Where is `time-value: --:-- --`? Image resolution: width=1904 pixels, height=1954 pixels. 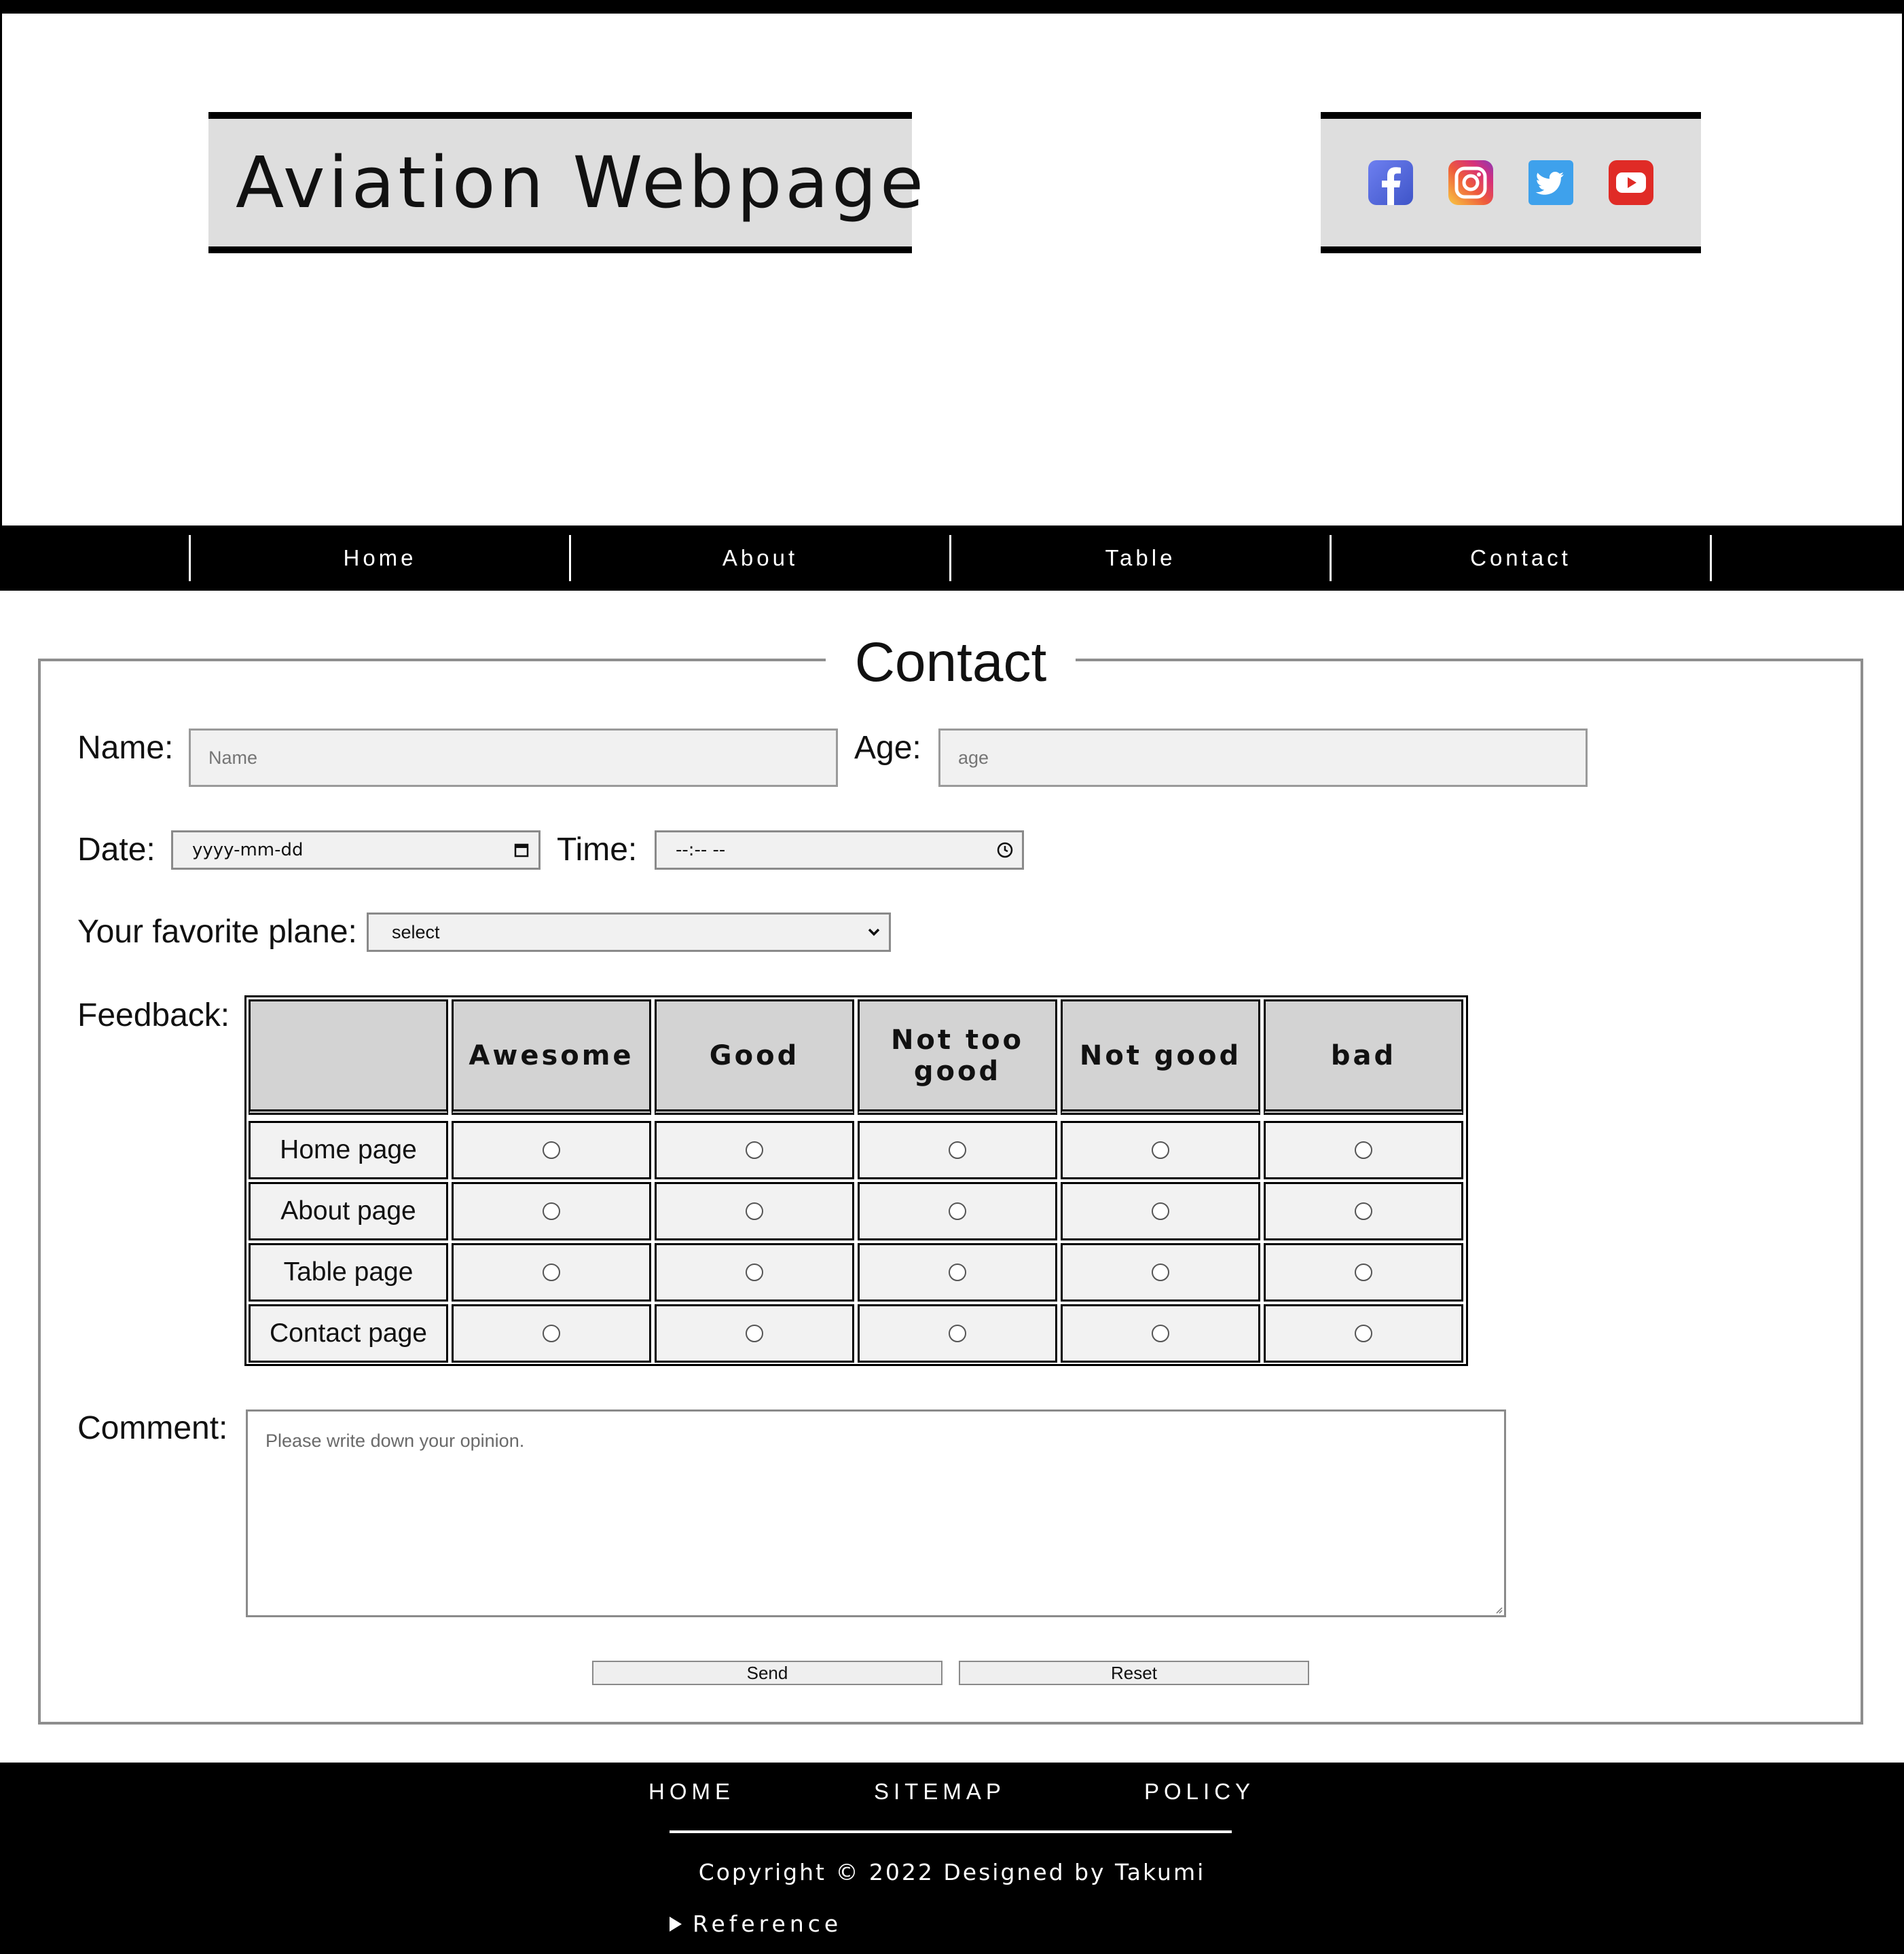 time-value: --:-- -- is located at coordinates (701, 850).